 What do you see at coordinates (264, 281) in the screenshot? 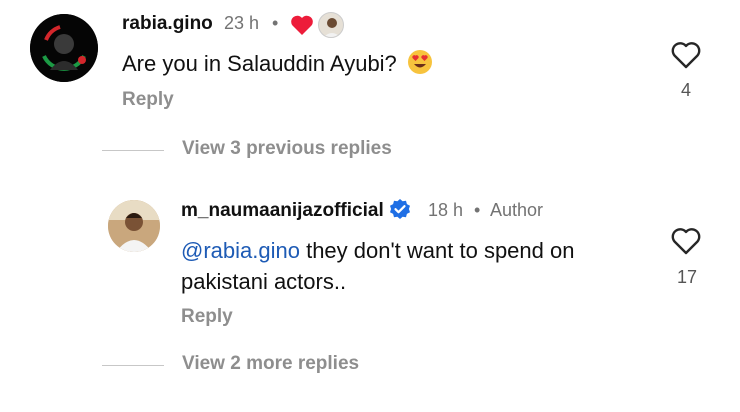
I see `comment-line-2: pakistani actors..` at bounding box center [264, 281].